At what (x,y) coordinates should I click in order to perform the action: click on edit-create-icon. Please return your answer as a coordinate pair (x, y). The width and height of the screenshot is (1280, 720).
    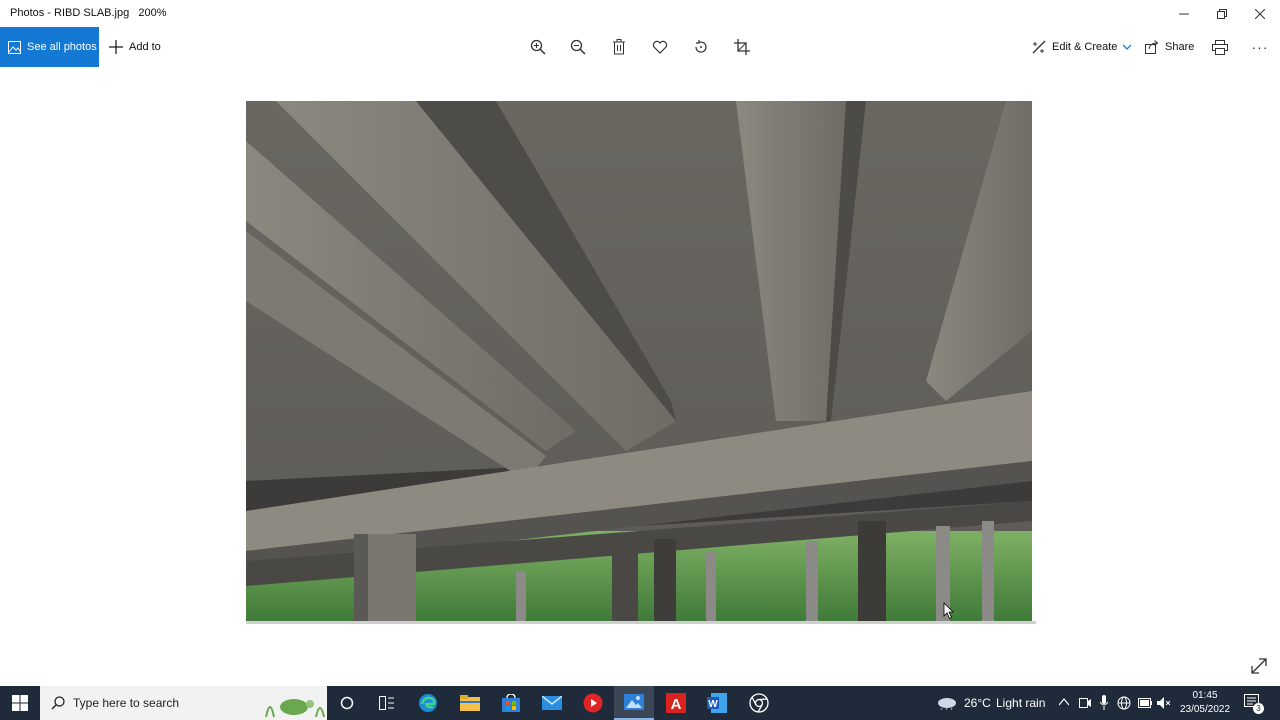
    Looking at the image, I should click on (1039, 47).